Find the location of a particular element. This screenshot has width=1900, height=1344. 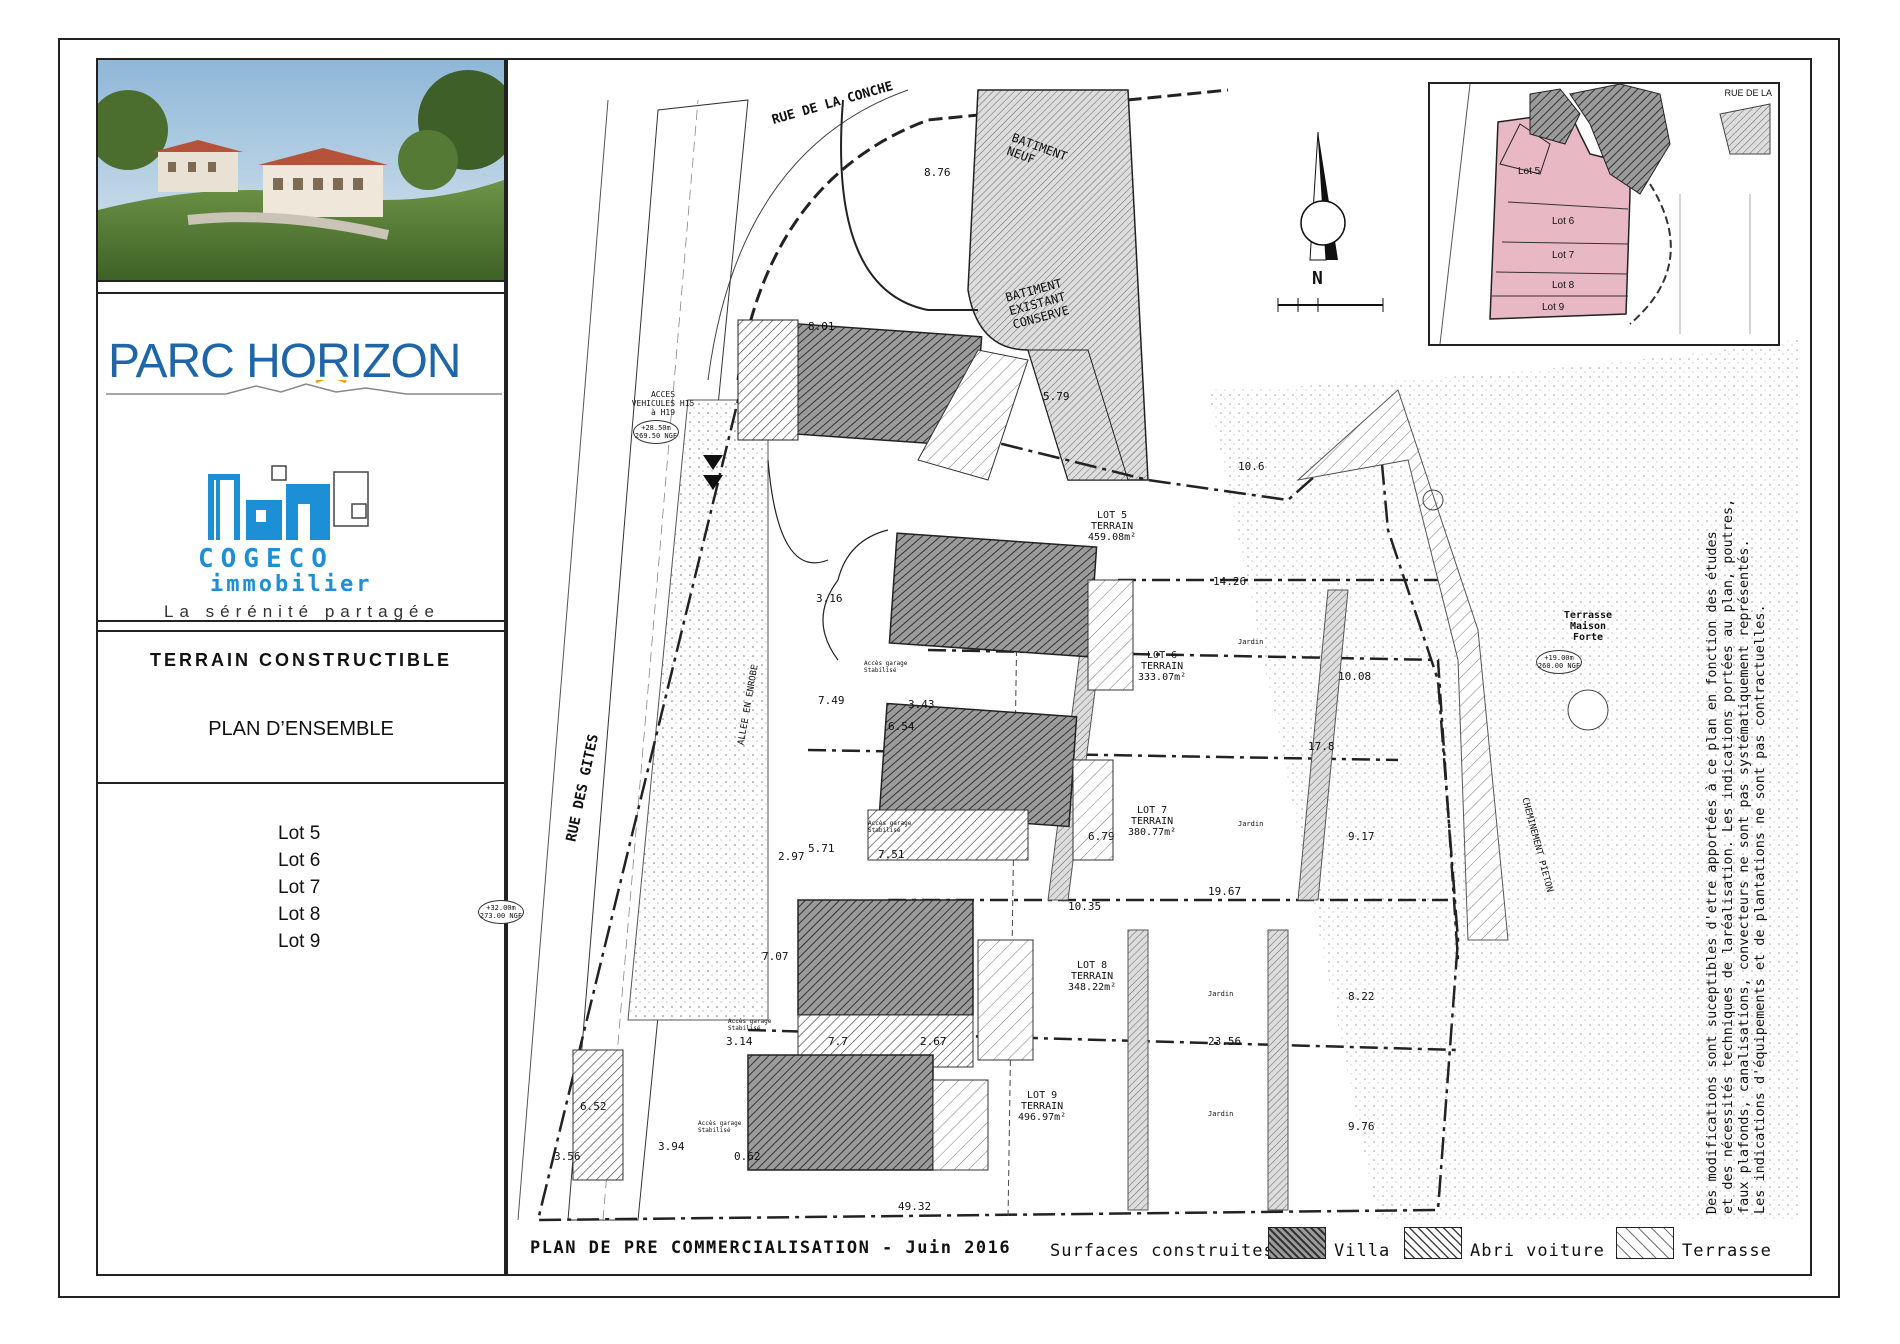

lot-area: 333.07m² is located at coordinates (1162, 677).